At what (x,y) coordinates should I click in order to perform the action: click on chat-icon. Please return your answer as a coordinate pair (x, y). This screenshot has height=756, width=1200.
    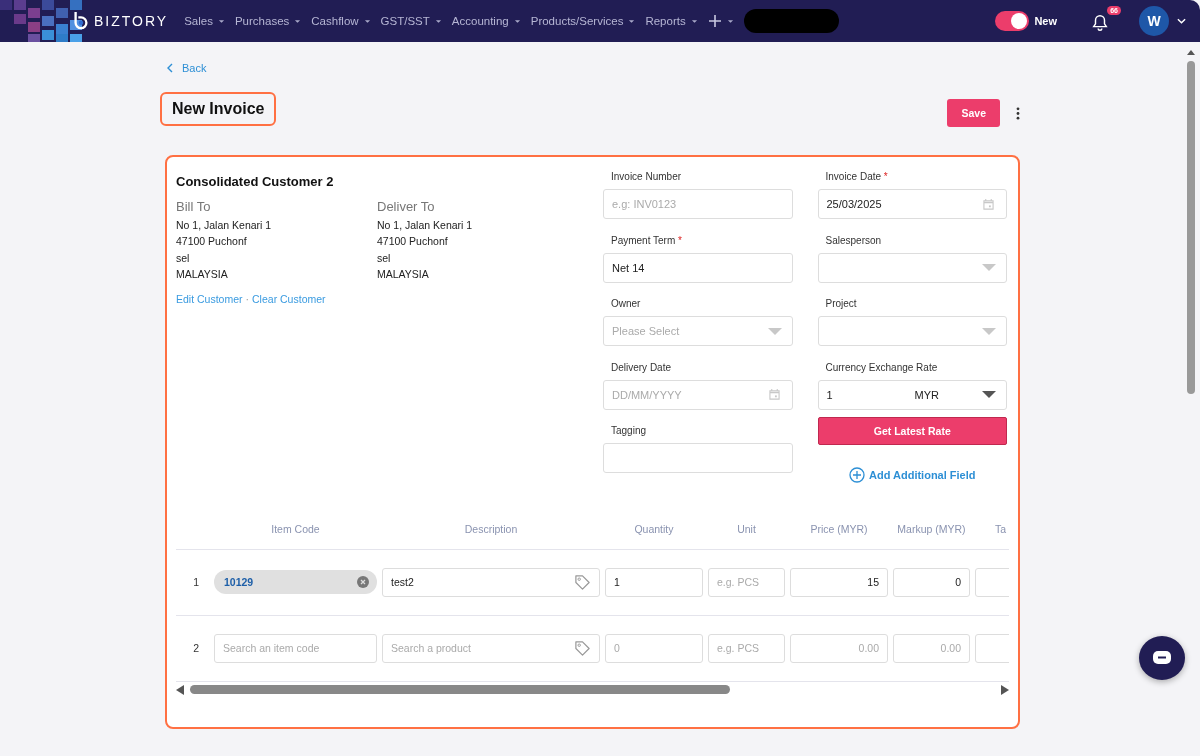
    Looking at the image, I should click on (1162, 658).